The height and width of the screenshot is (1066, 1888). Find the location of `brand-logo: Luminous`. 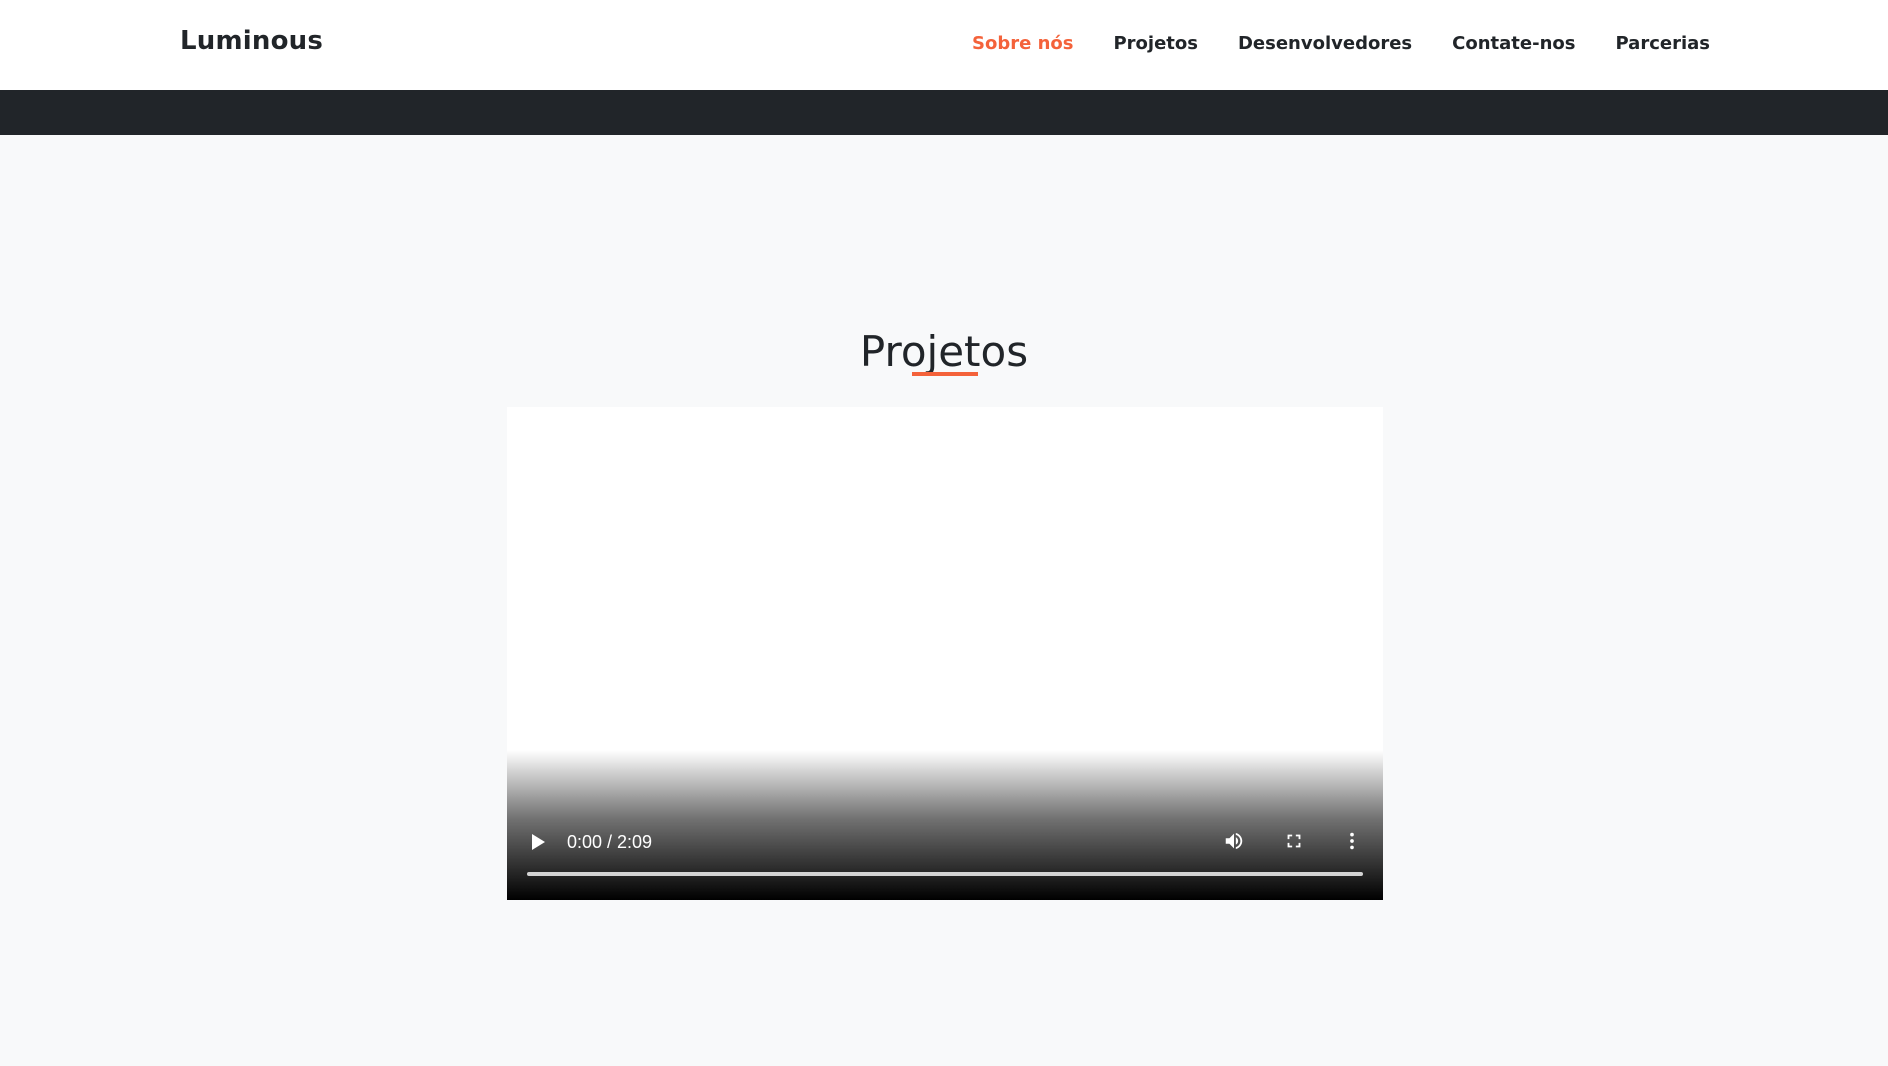

brand-logo: Luminous is located at coordinates (251, 41).